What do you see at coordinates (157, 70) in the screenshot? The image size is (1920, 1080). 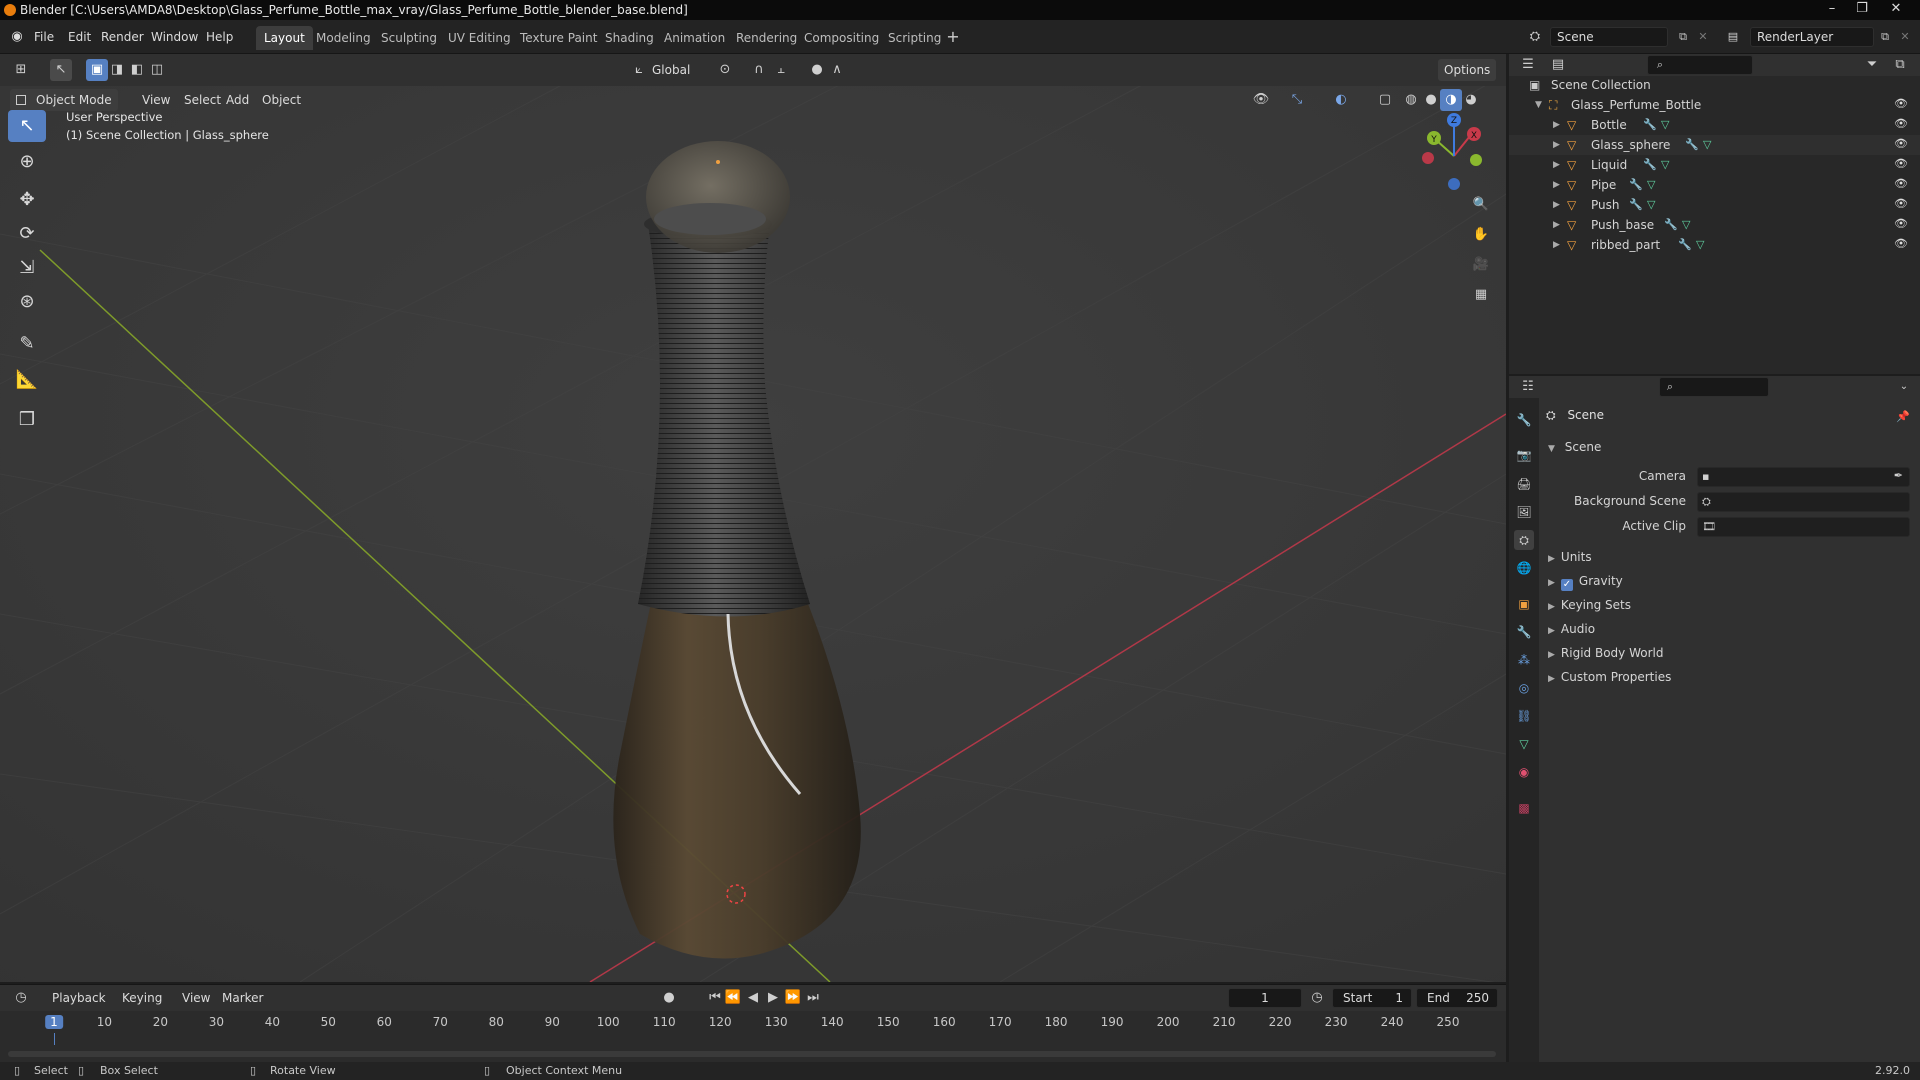 I see `select-intersect-icon: ◫` at bounding box center [157, 70].